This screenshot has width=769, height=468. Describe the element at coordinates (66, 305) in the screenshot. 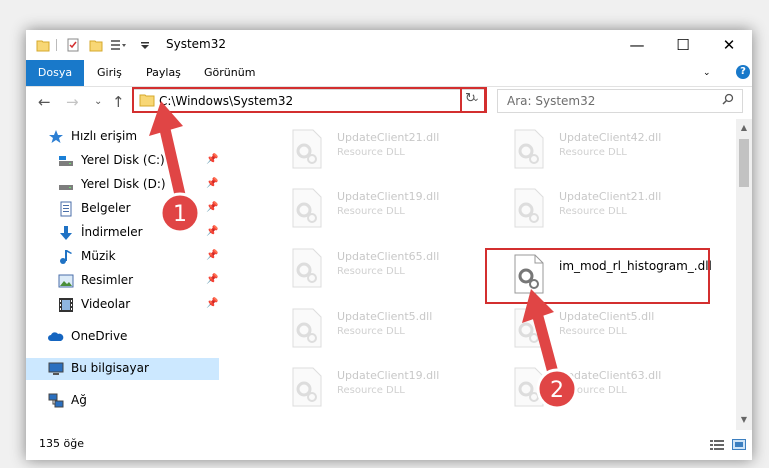

I see `videos-icon` at that location.